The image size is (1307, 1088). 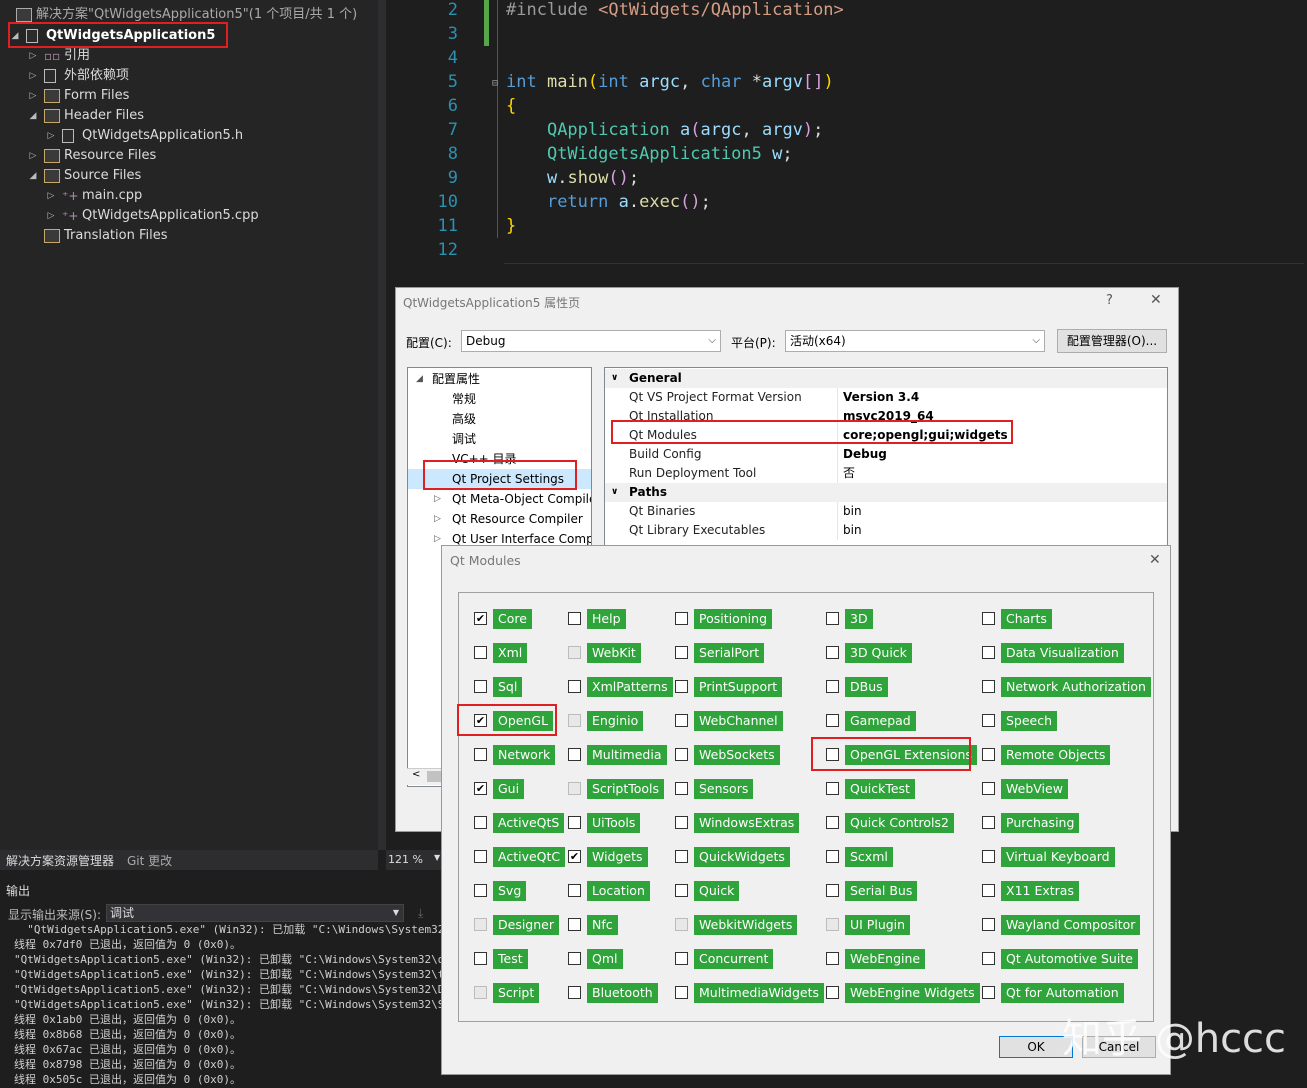 I want to click on module-label: Multimedia, so click(x=627, y=755).